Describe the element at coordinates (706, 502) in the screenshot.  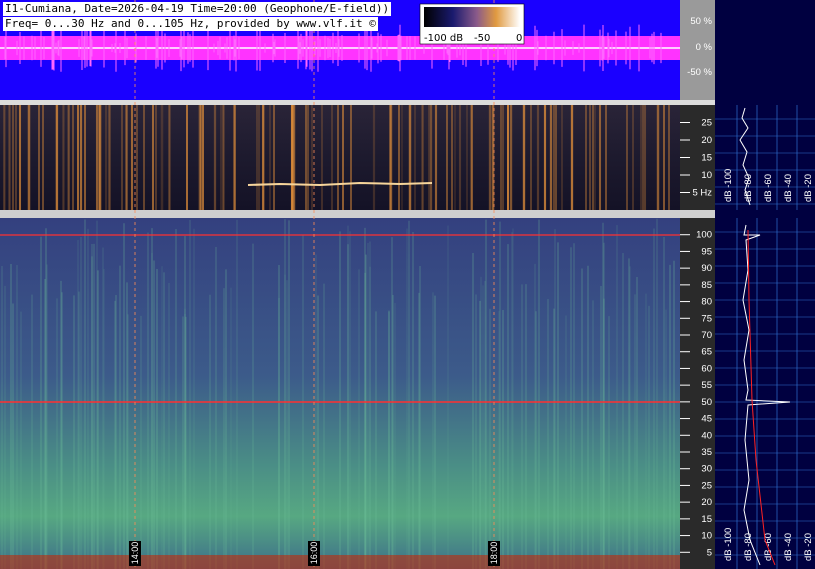
I see `spectrogram-high-tick-label: 20` at that location.